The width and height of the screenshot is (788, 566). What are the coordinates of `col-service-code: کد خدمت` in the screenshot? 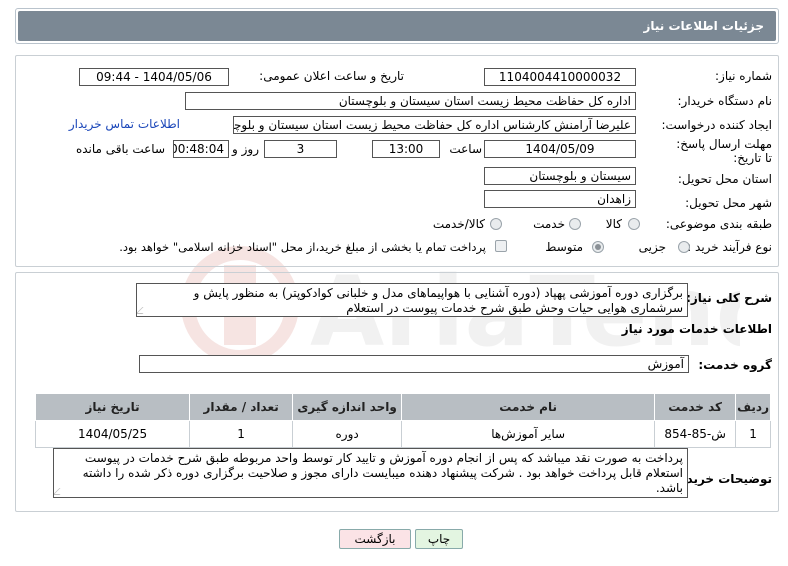 It's located at (695, 407).